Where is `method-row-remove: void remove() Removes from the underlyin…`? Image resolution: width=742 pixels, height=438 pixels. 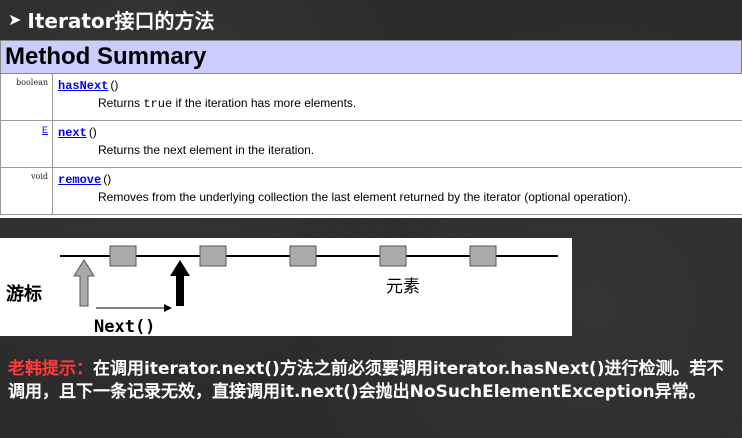 method-row-remove: void remove() Removes from the underlyin… is located at coordinates (371, 191).